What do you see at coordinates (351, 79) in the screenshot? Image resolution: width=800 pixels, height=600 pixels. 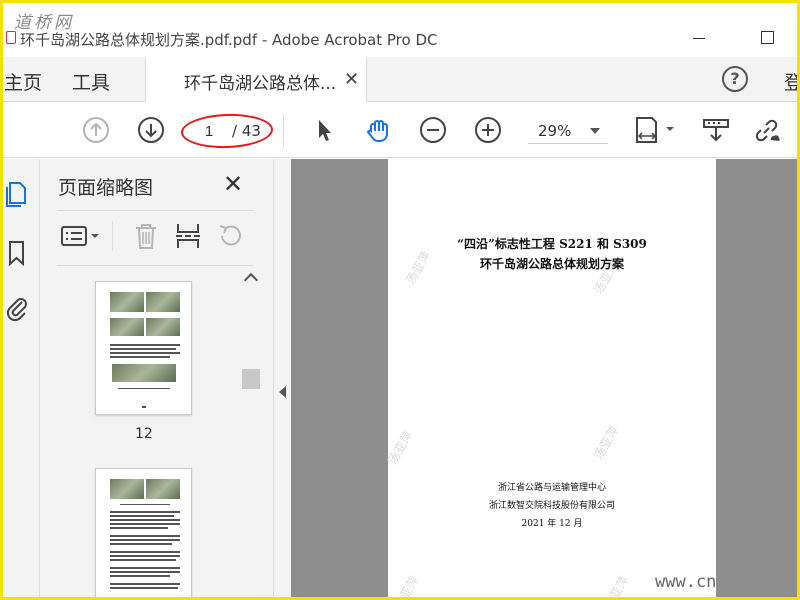 I see `close-tab-icon: ✕` at bounding box center [351, 79].